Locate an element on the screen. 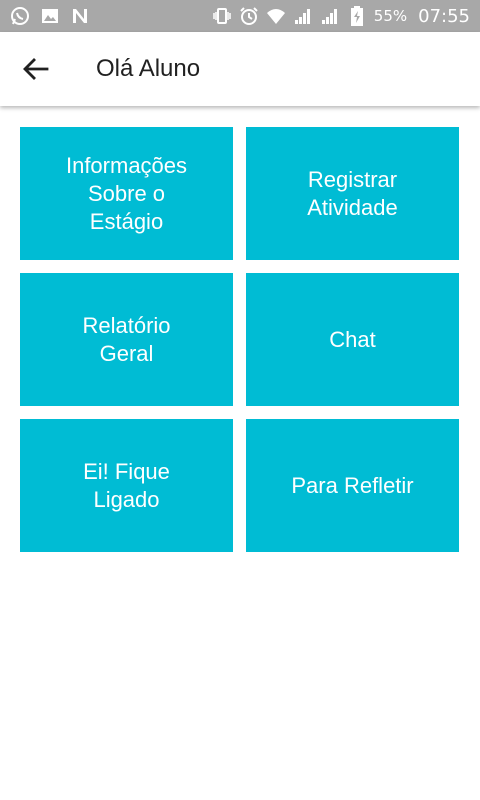 The width and height of the screenshot is (480, 800). tile-relatorio-geral: Relatório Geral is located at coordinates (126, 339).